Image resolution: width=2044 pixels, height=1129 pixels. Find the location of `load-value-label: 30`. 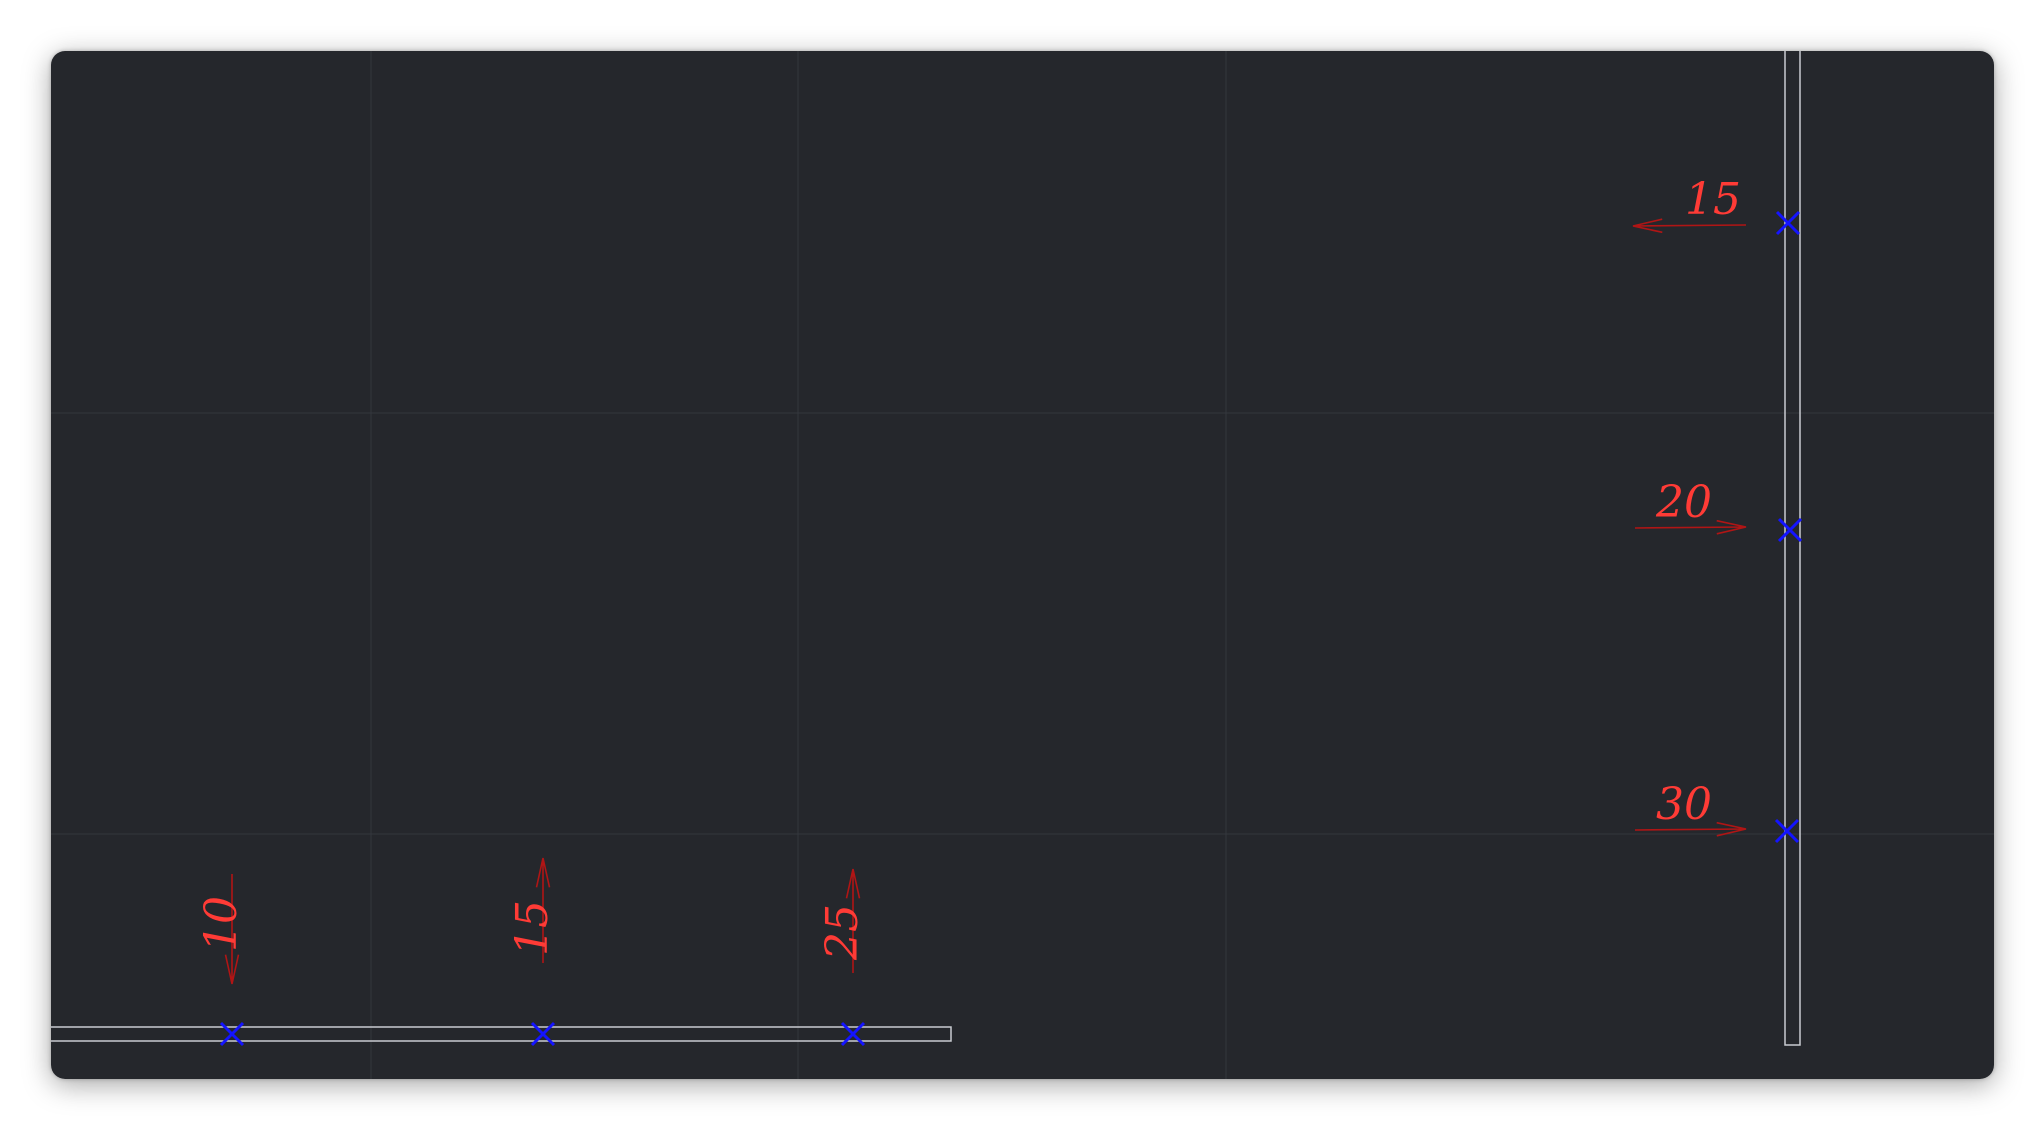

load-value-label: 30 is located at coordinates (1684, 804).